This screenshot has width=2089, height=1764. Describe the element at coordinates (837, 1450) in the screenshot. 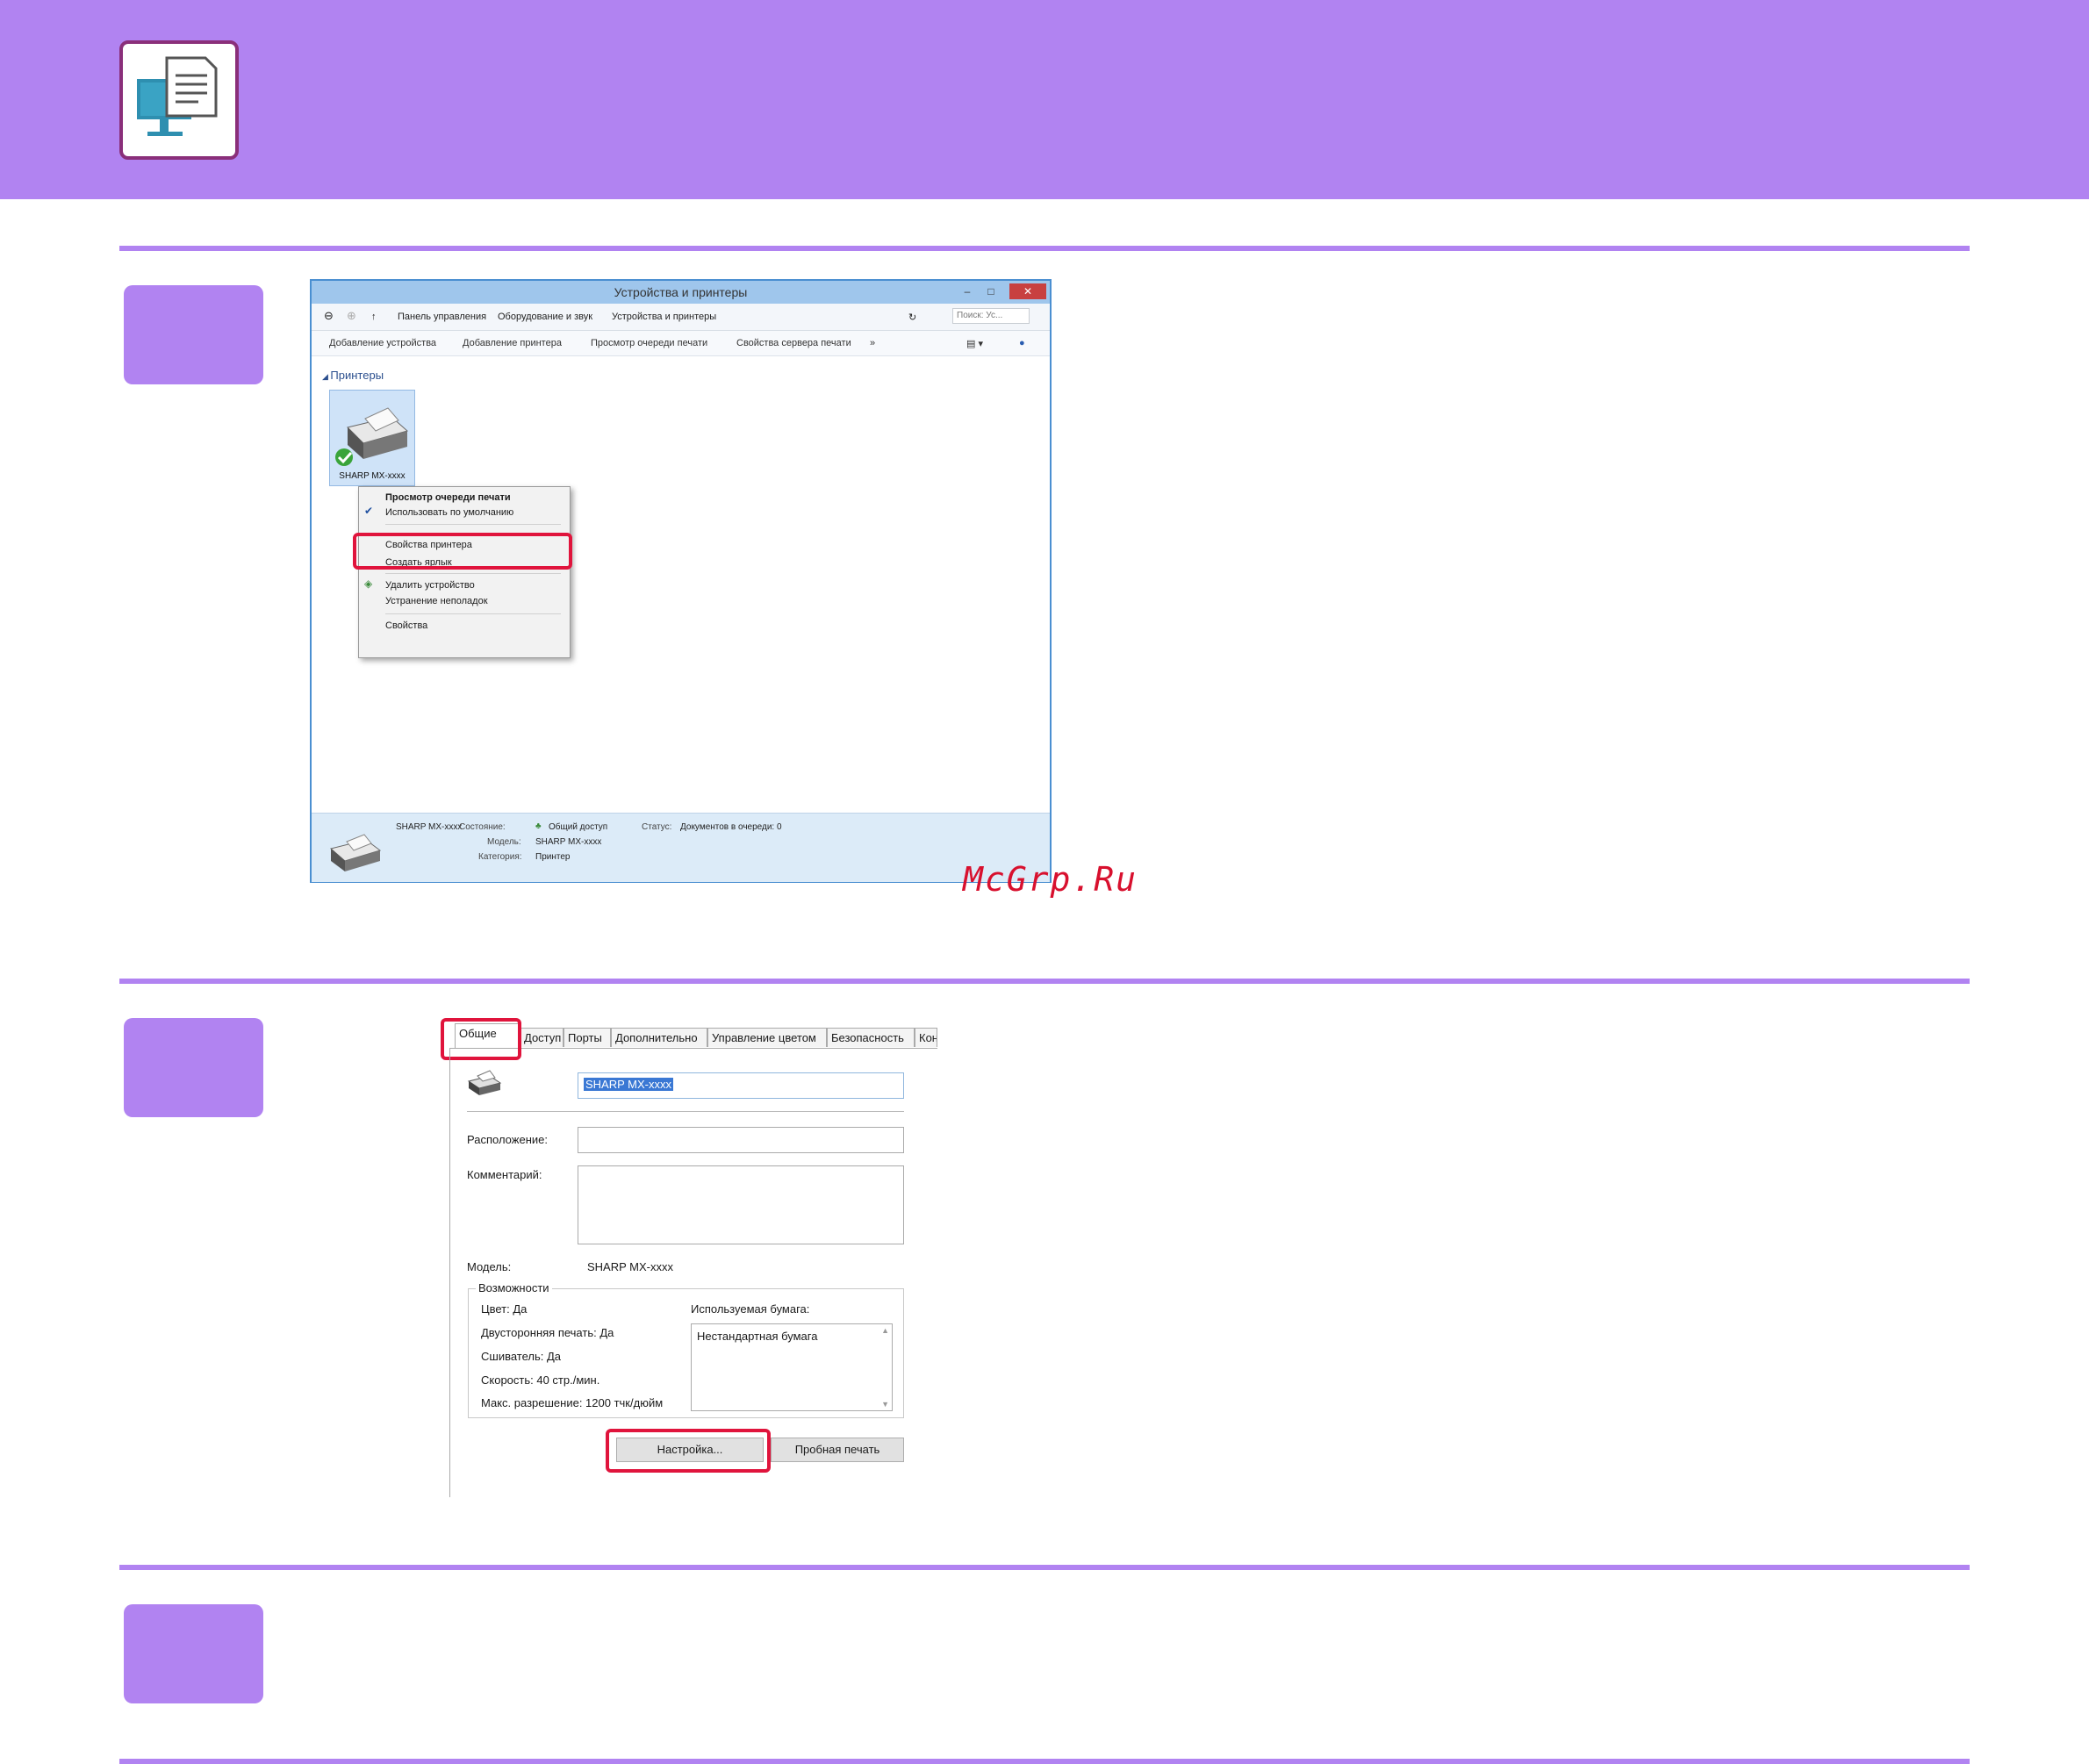

I see `test-print-button: Пробная печать` at that location.